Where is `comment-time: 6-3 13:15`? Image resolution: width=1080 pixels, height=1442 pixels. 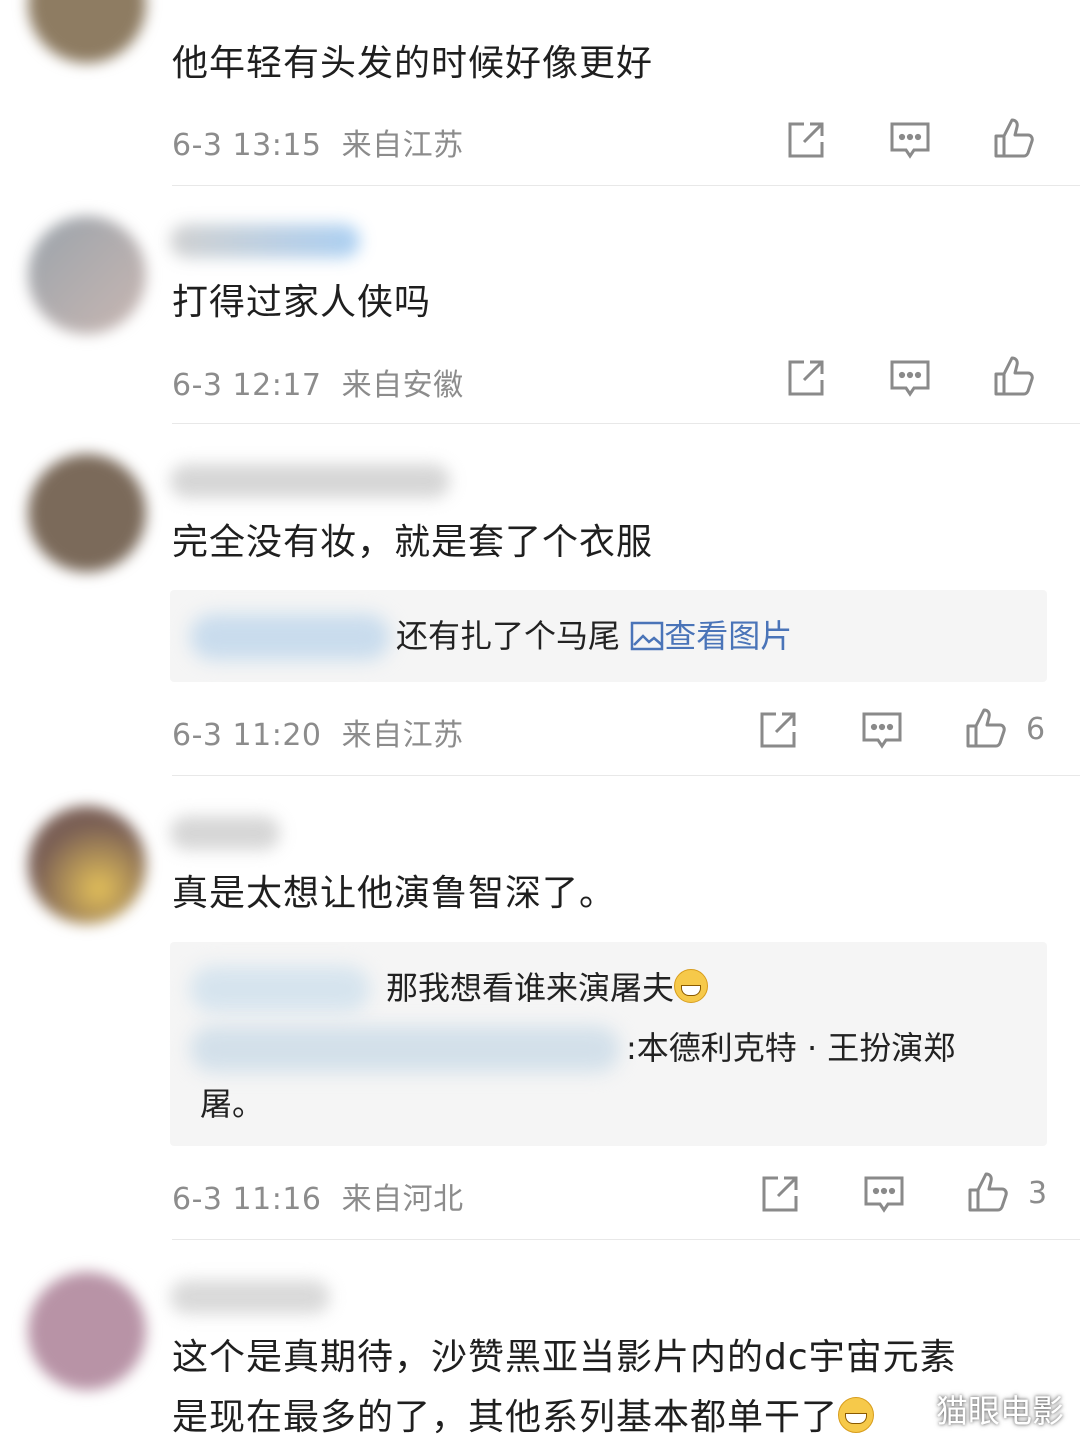
comment-time: 6-3 13:15 is located at coordinates (247, 145).